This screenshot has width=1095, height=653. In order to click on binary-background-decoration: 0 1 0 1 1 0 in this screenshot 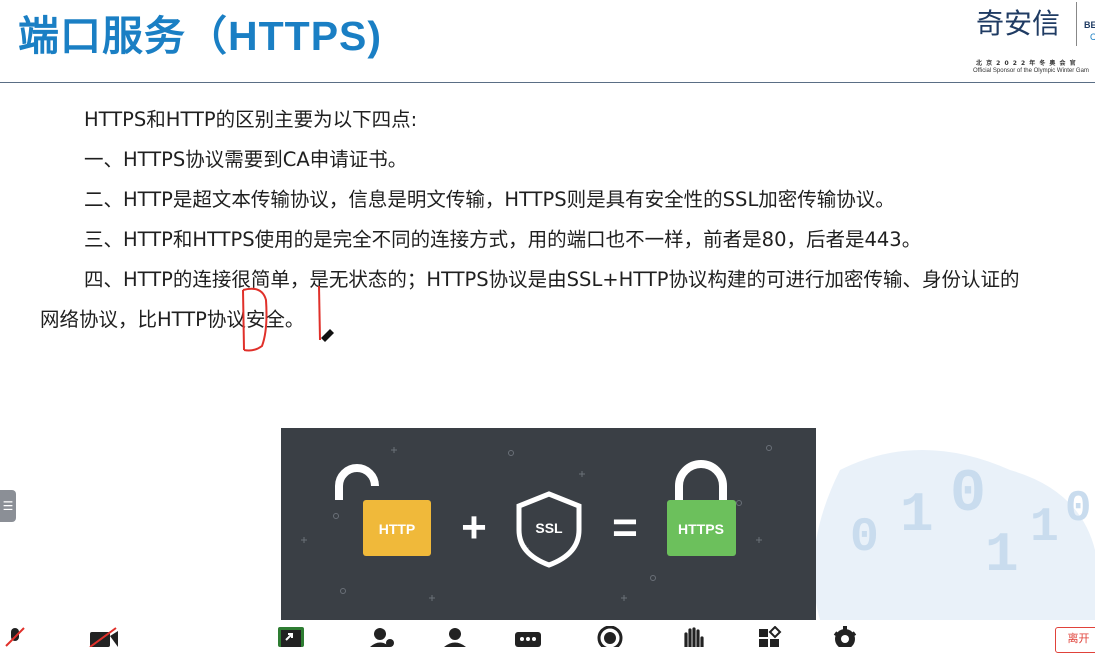, I will do `click(954, 535)`.